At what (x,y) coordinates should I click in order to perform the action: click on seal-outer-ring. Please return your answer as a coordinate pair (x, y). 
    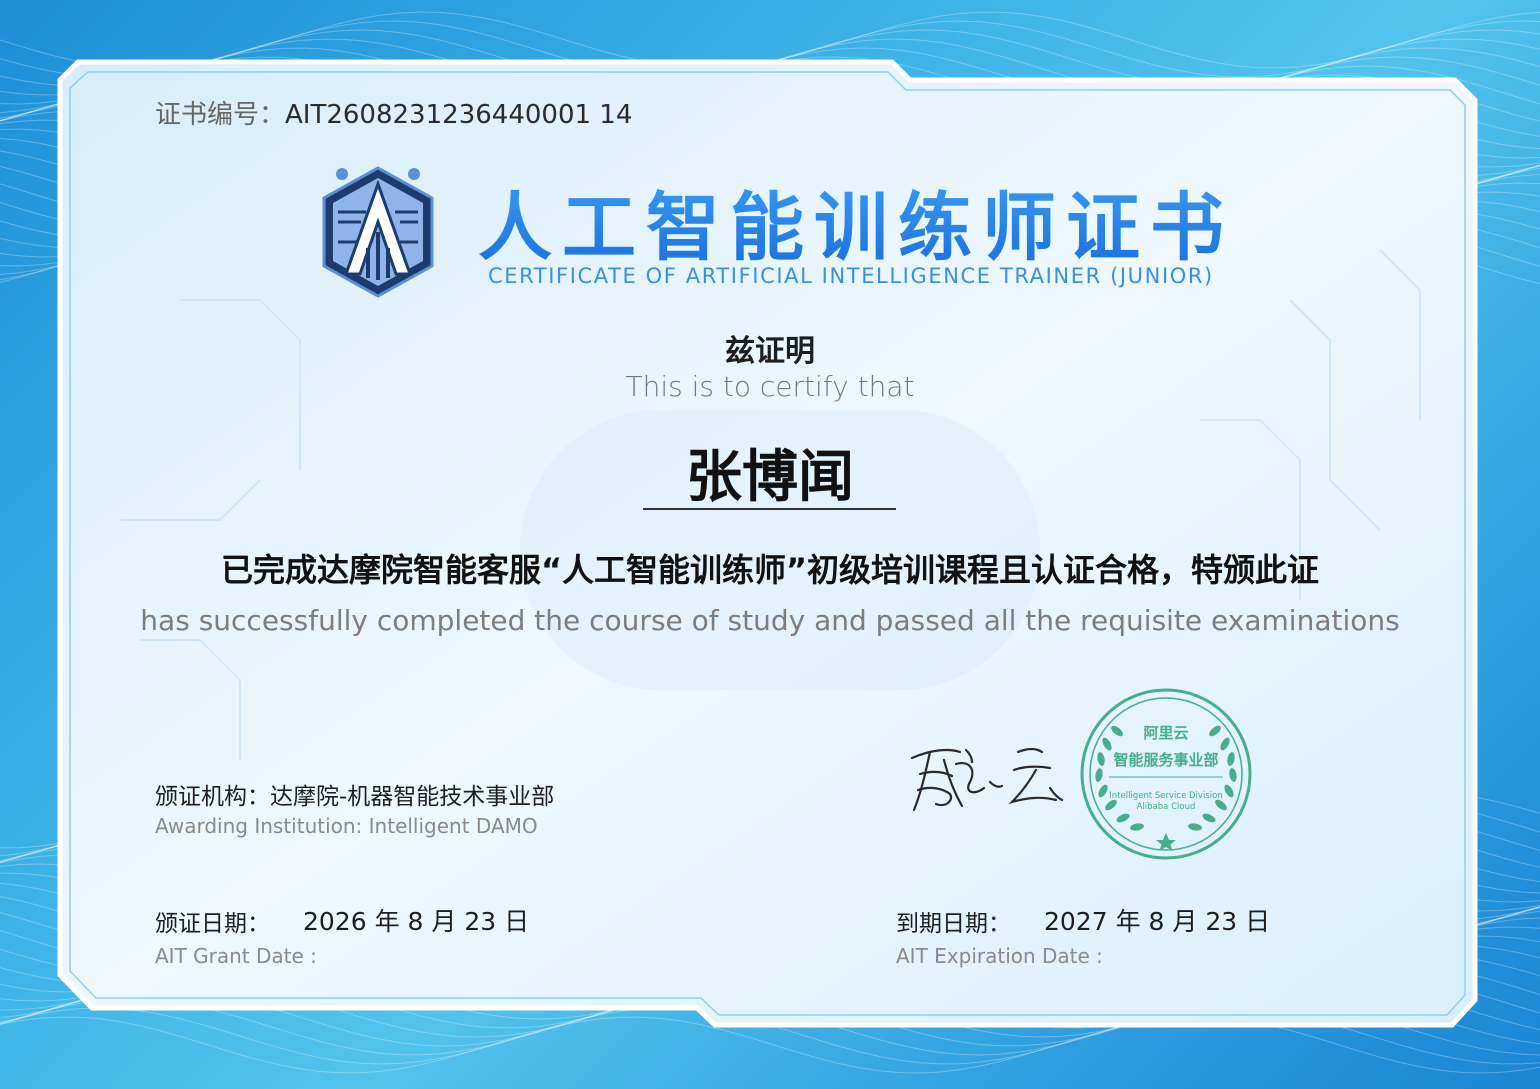
    Looking at the image, I should click on (1166, 774).